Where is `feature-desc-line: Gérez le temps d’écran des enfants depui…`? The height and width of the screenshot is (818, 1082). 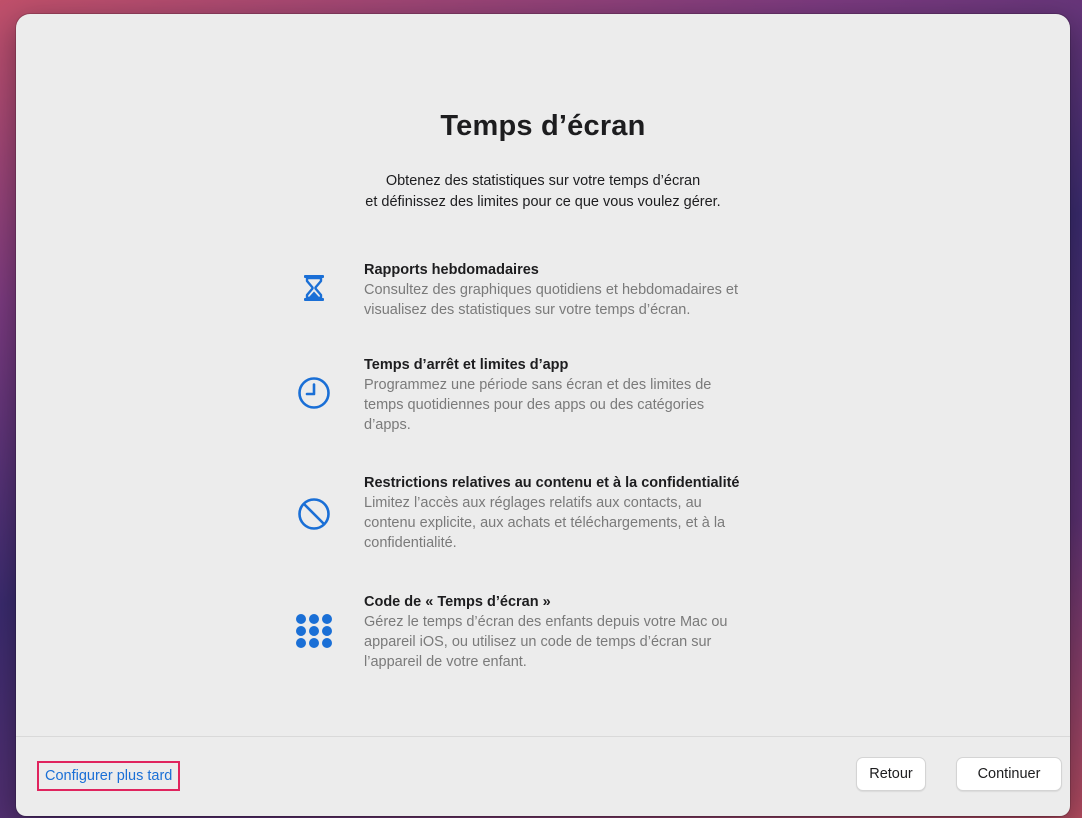
feature-desc-line: Gérez le temps d’écran des enfants depui… is located at coordinates (546, 622).